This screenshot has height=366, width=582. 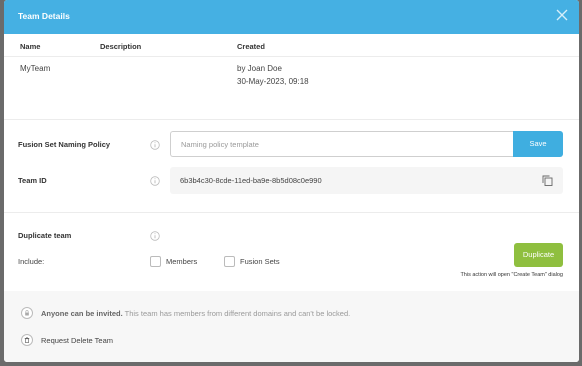 What do you see at coordinates (251, 180) in the screenshot?
I see `team-id-value: 6b3b4c30-8cde-11ed-ba9e-8b5d08c0e990` at bounding box center [251, 180].